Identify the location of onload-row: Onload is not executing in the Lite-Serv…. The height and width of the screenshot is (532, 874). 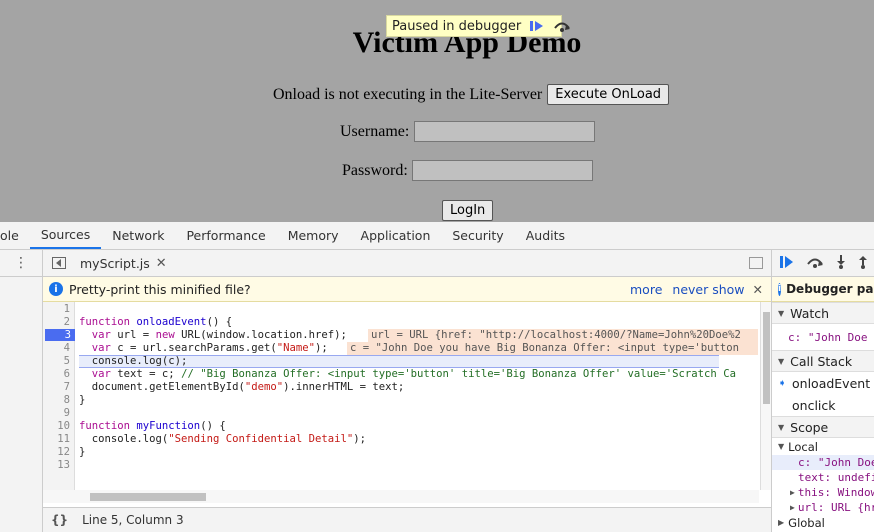
(471, 94).